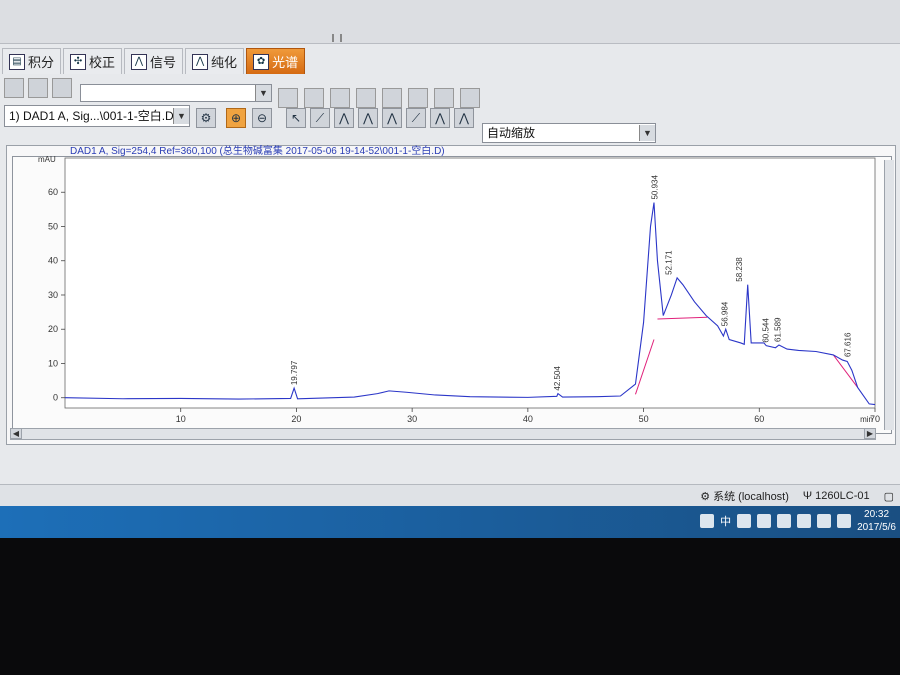 The image size is (900, 675). Describe the element at coordinates (870, 433) in the screenshot. I see `scroll-right-icon: ▶` at that location.